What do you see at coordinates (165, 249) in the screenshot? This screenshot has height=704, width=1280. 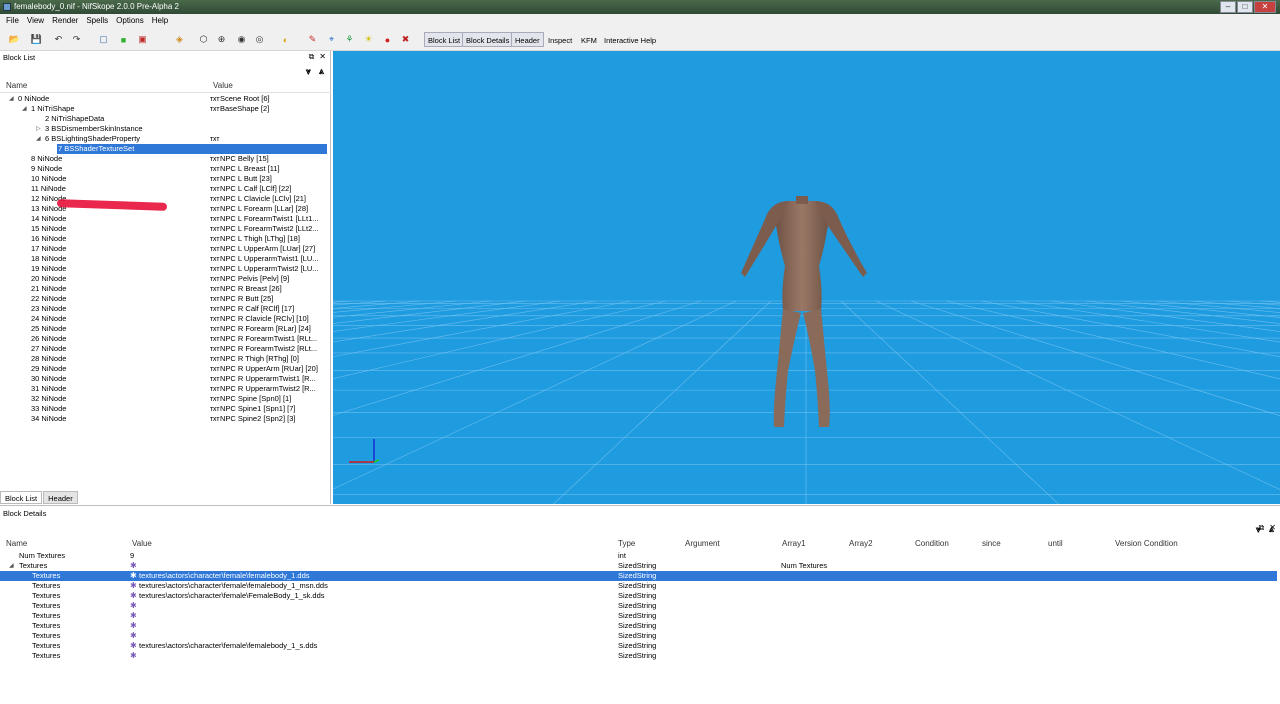 I see `tree-row: 17 NiNode TXTNPC L UpperArm [LUar] [27]` at bounding box center [165, 249].